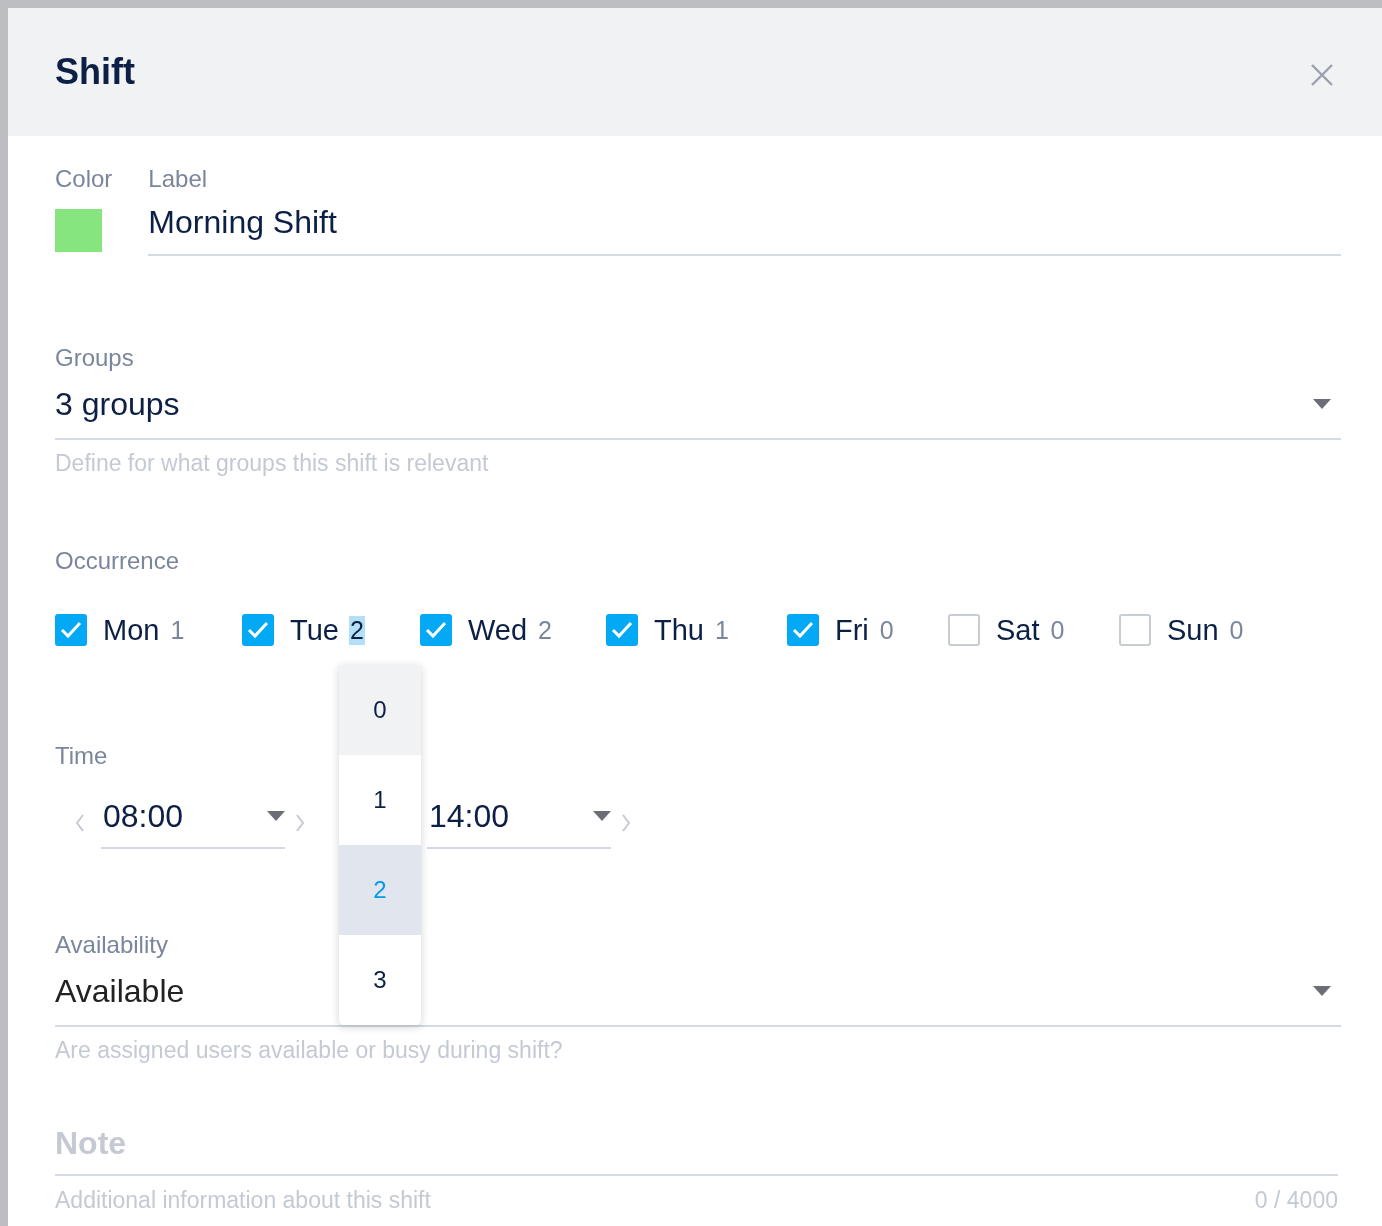 This screenshot has width=1382, height=1226. Describe the element at coordinates (178, 179) in the screenshot. I see `label-label: Label` at that location.